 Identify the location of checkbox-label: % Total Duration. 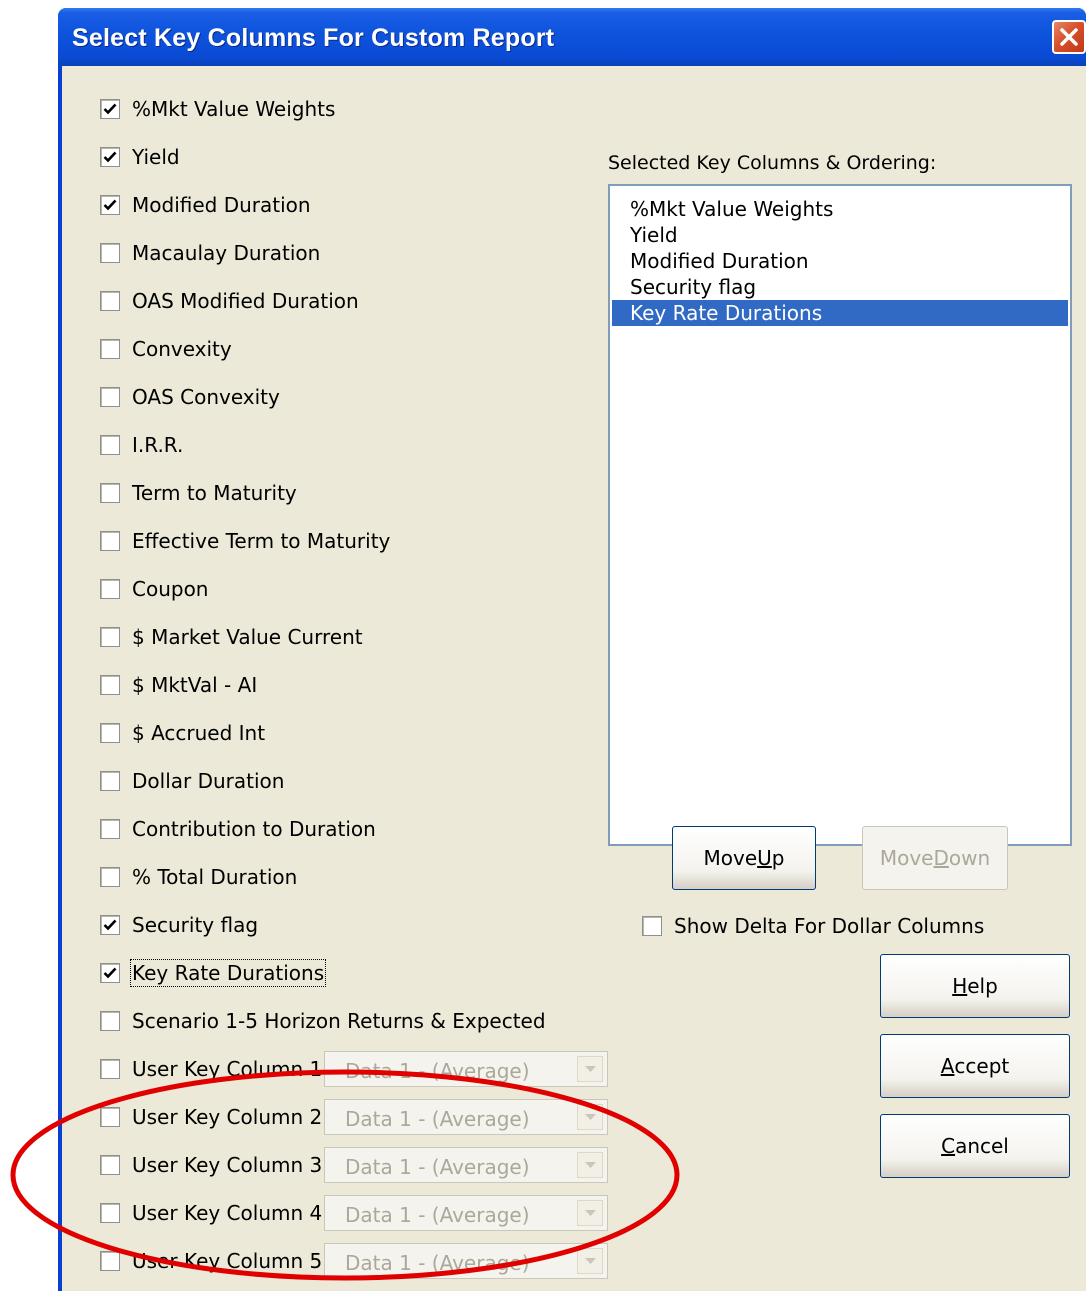
(215, 877).